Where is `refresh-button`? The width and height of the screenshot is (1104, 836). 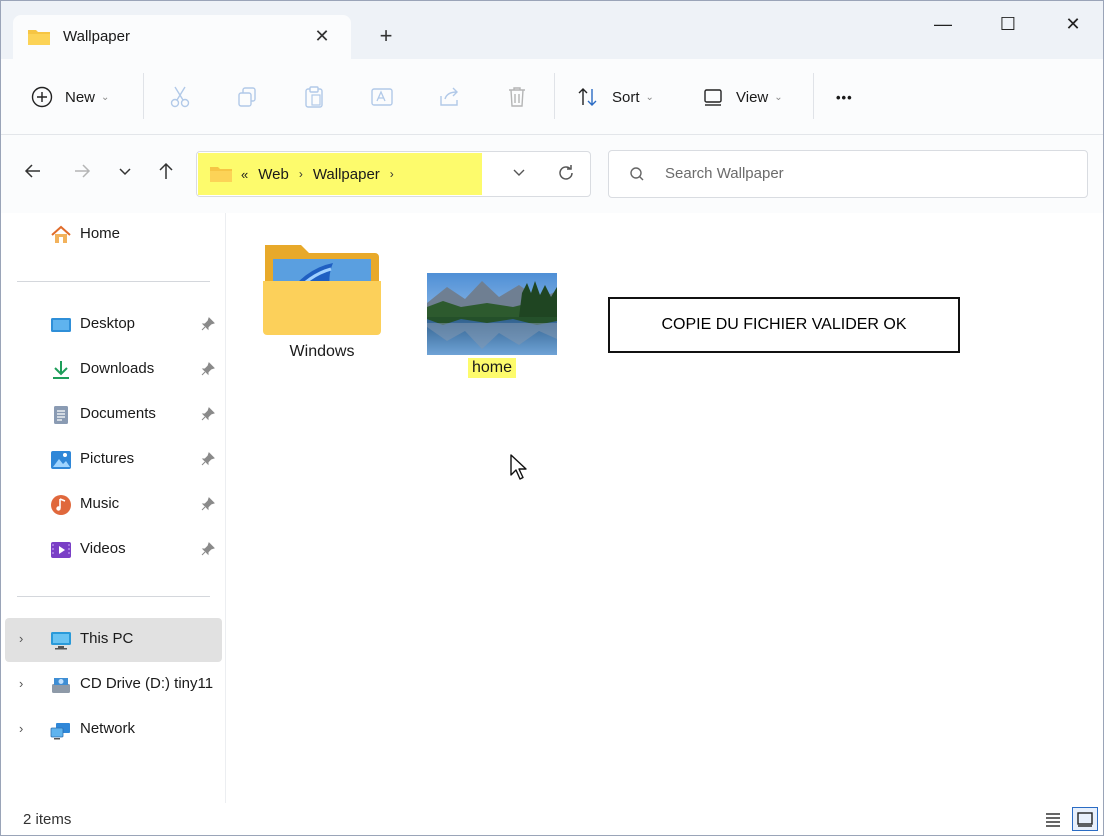 refresh-button is located at coordinates (566, 174).